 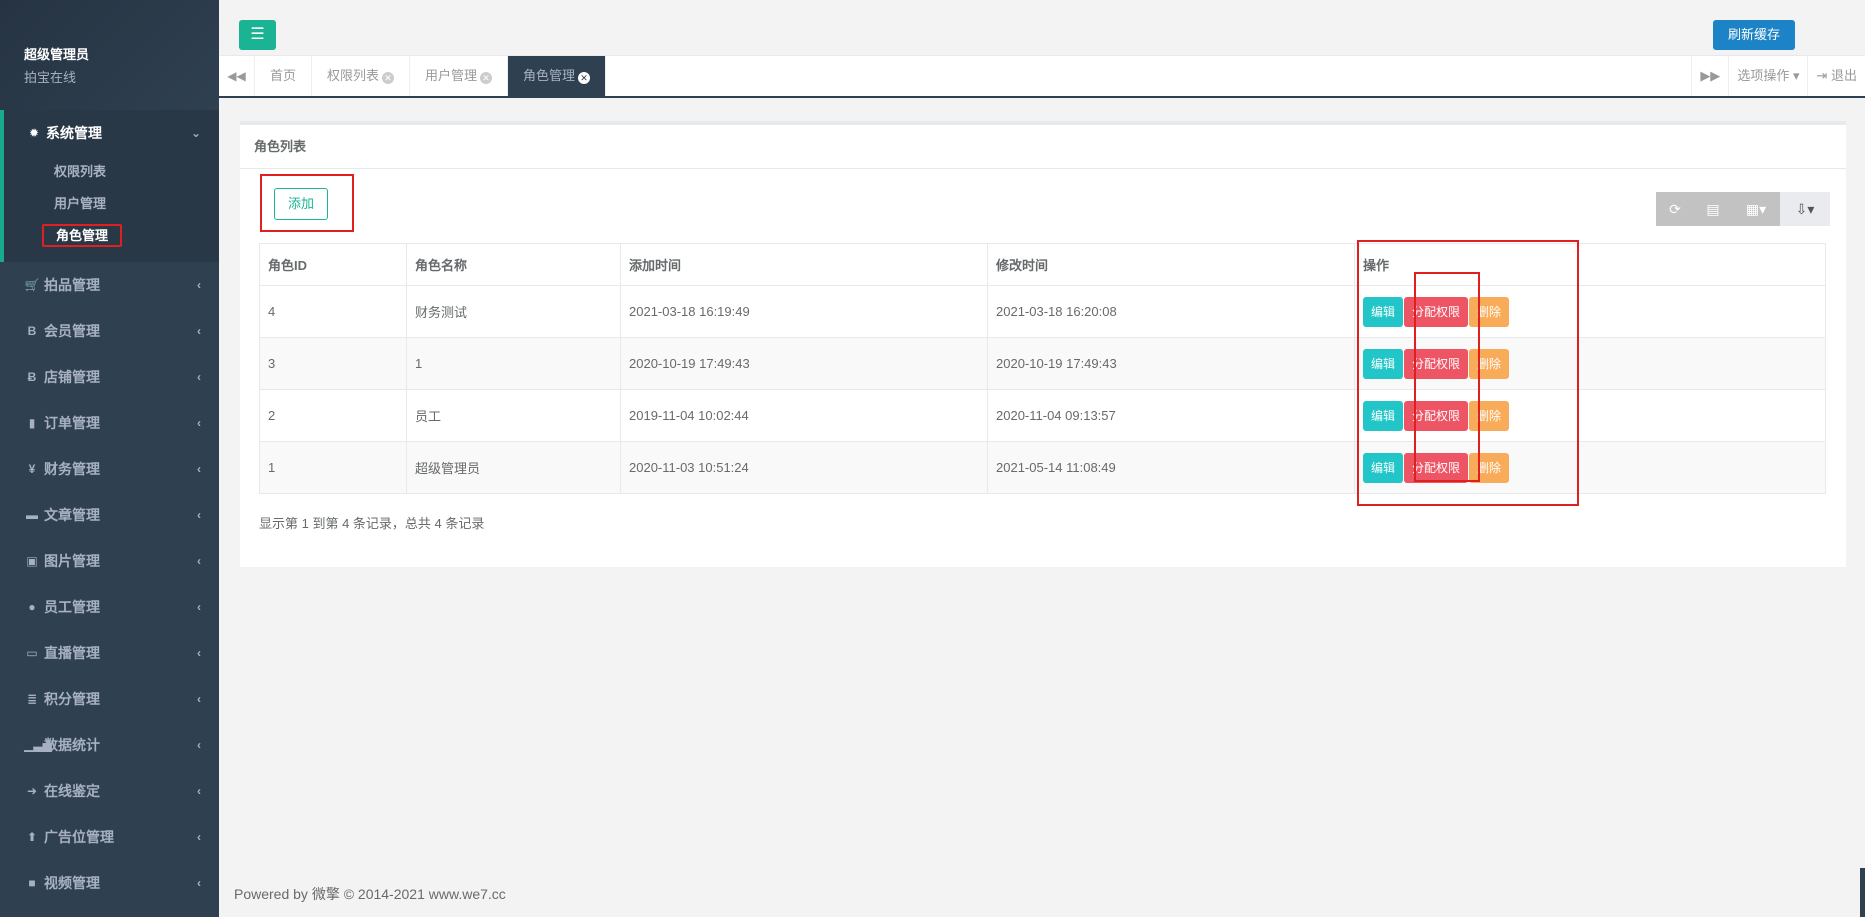 I want to click on col-modified: 修改时间, so click(x=1171, y=264).